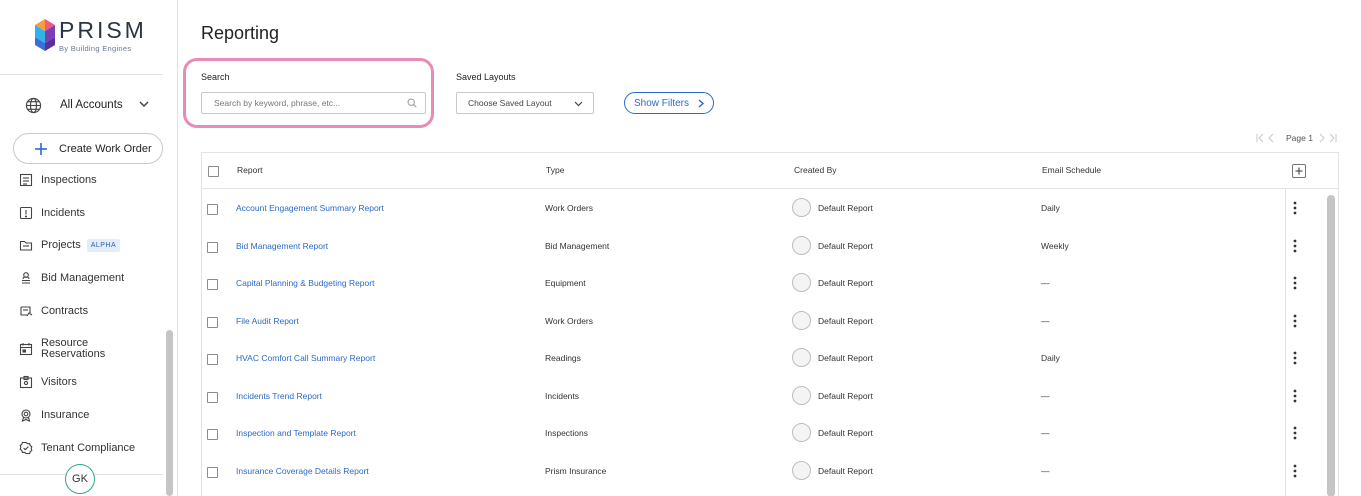  I want to click on sidebar-item-bid-management: Bid Management, so click(89, 278).